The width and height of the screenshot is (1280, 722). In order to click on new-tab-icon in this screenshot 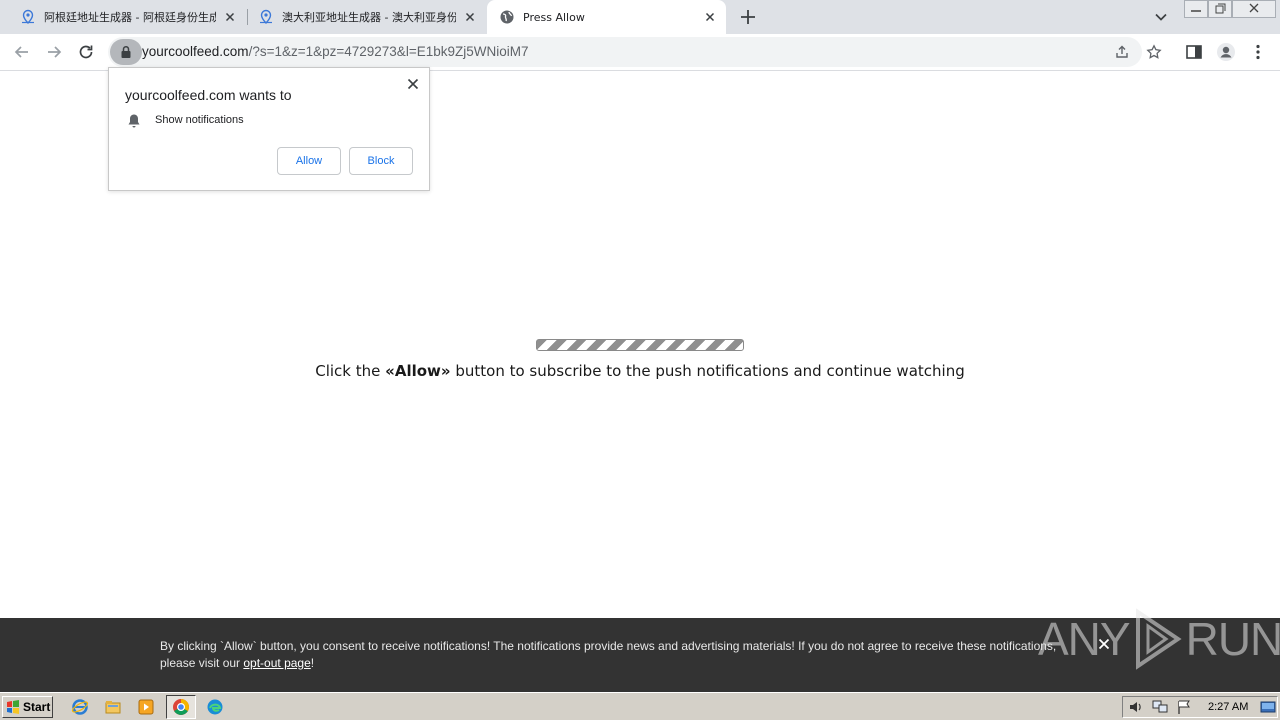, I will do `click(748, 17)`.